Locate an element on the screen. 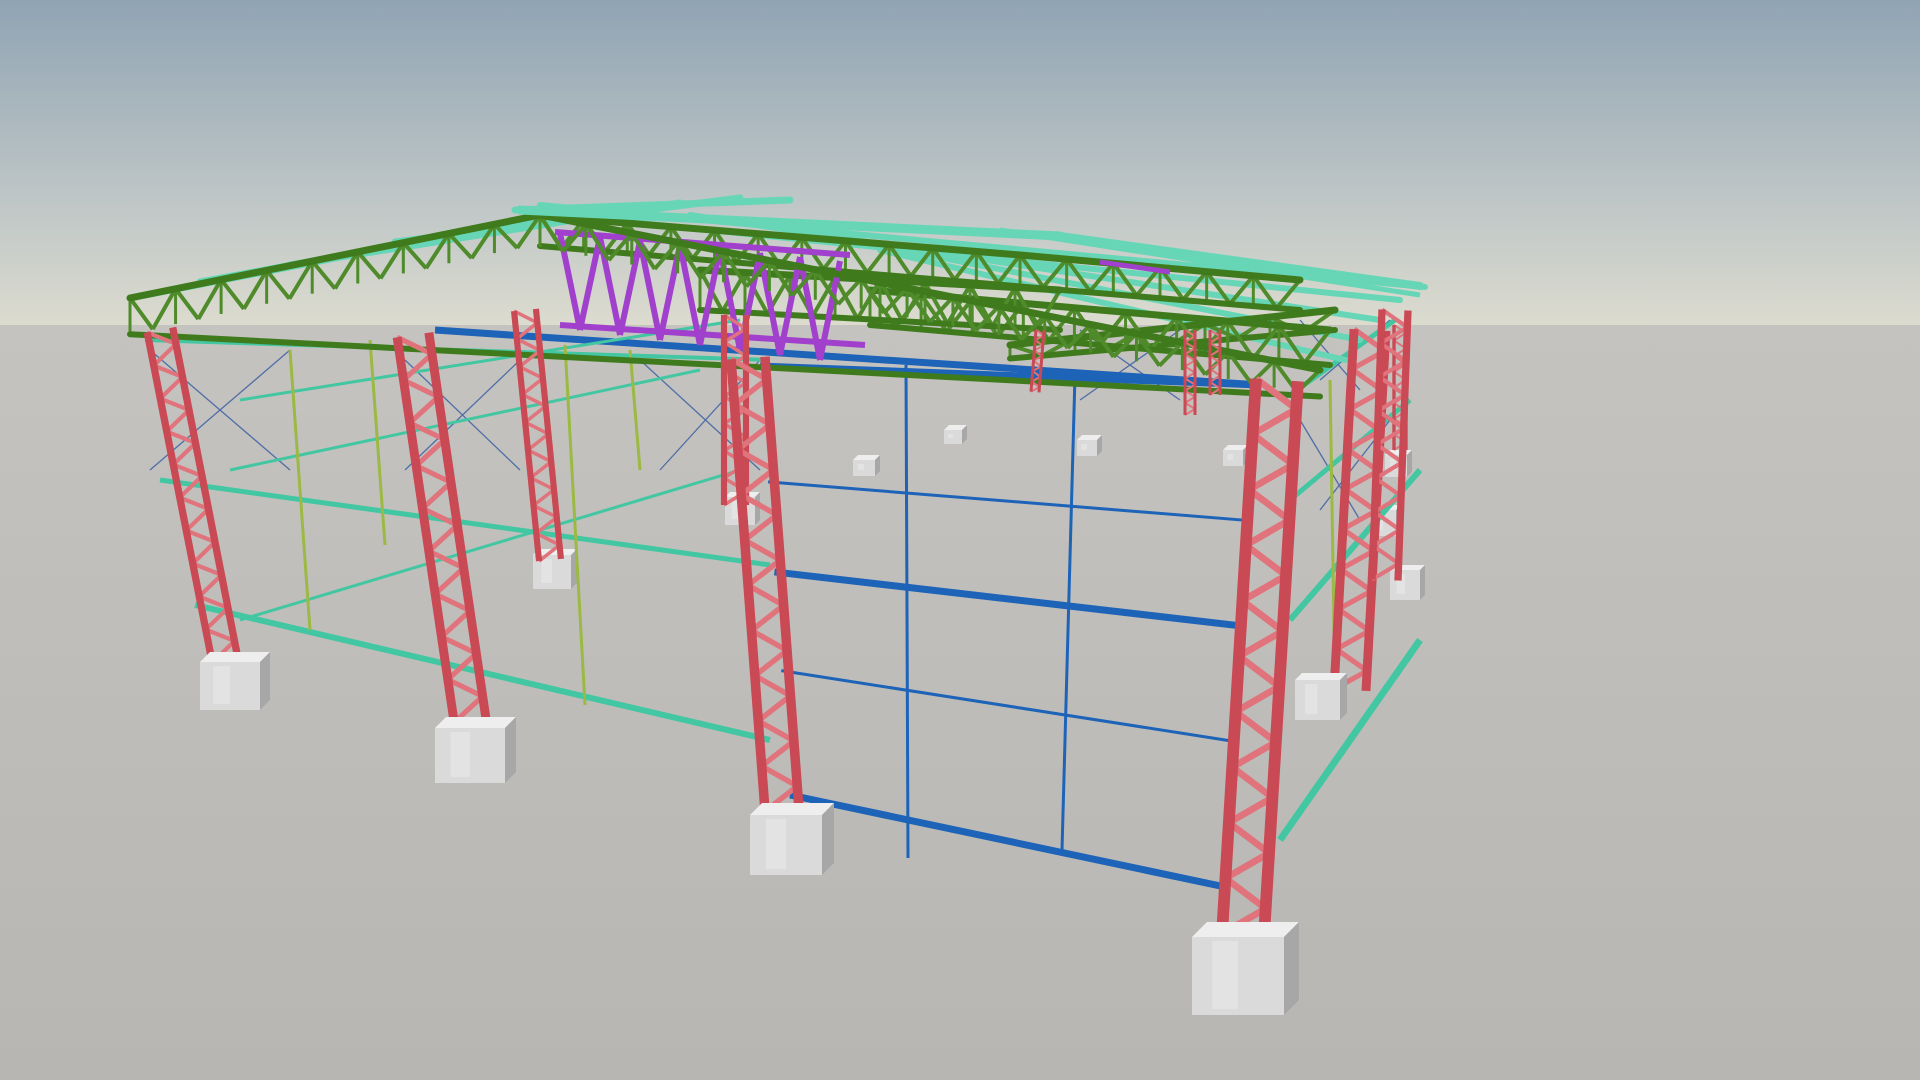 This screenshot has height=1080, width=1920. rear-footing-0-highlight is located at coordinates (860, 467).